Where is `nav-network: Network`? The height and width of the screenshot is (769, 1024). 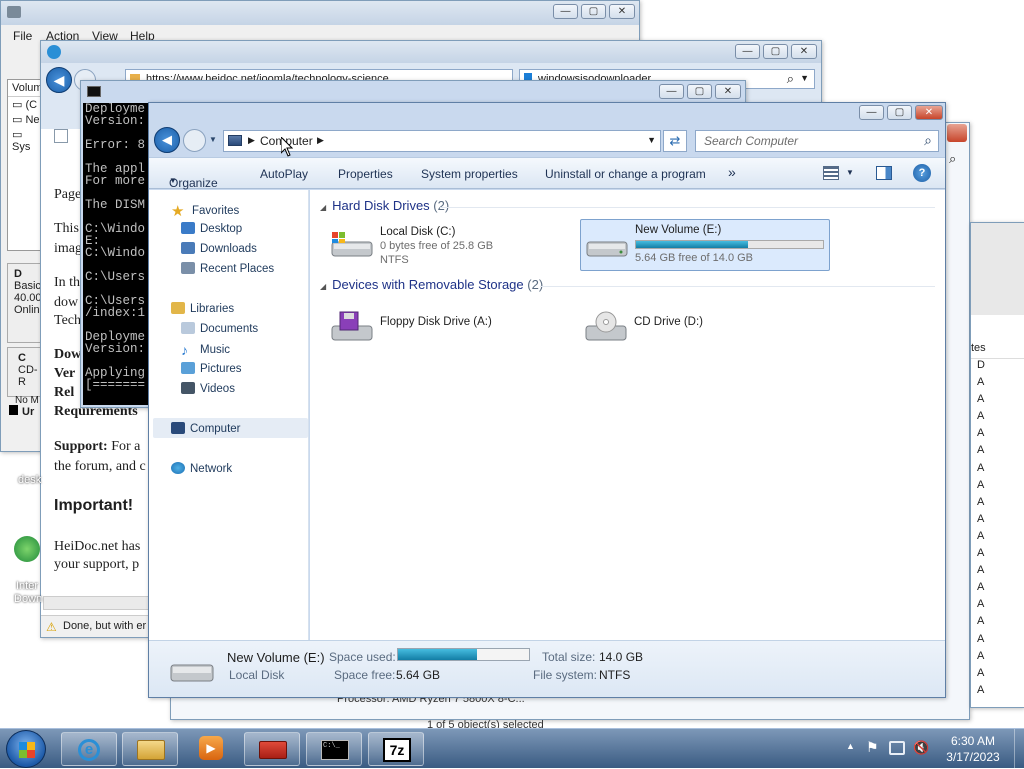 nav-network: Network is located at coordinates (201, 471).